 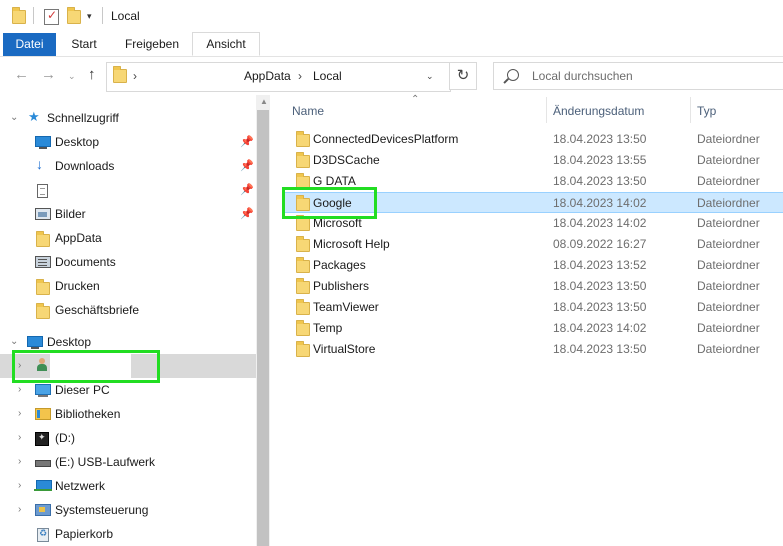 What do you see at coordinates (391, 16) in the screenshot?
I see `title-bar: ✓ ▾ Local` at bounding box center [391, 16].